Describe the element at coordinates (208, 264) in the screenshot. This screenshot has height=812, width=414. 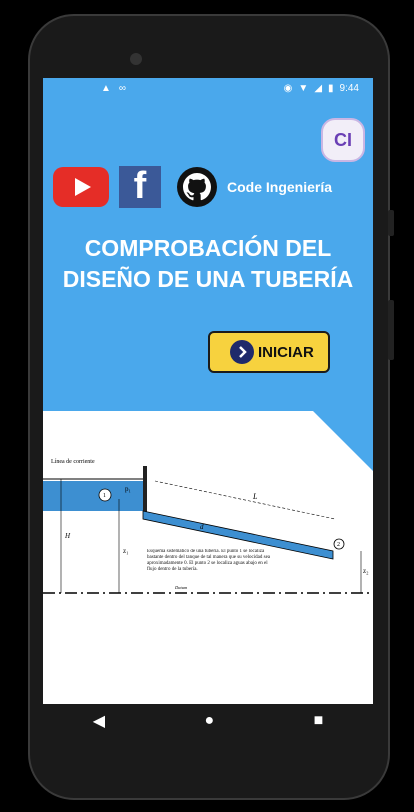
I see `page-title: COMPROBACIÓN DEL DISEÑO DE UNA TUBERÍA` at that location.